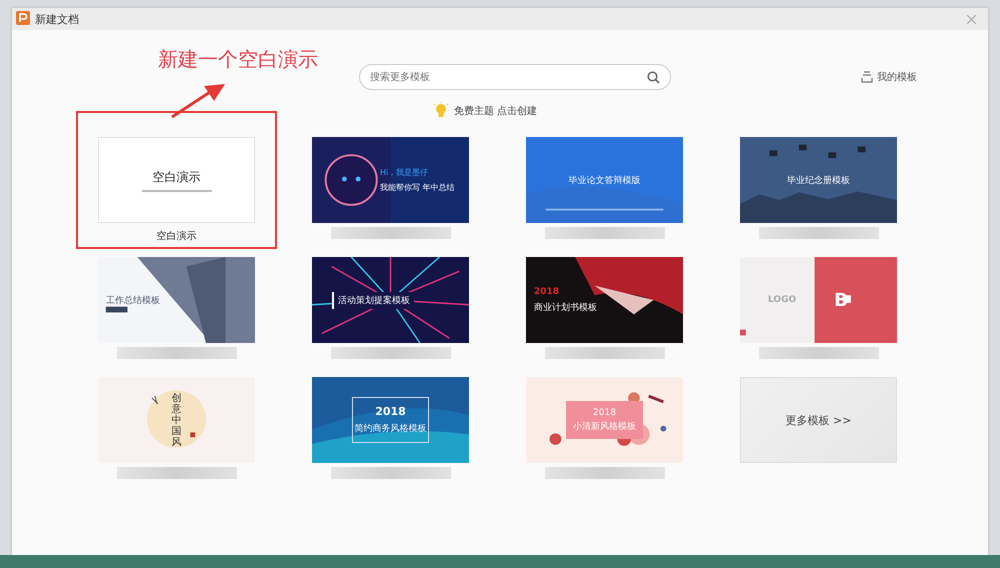 The height and width of the screenshot is (568, 1000). What do you see at coordinates (373, 300) in the screenshot?
I see `slide-text: 活动策划提案模板` at bounding box center [373, 300].